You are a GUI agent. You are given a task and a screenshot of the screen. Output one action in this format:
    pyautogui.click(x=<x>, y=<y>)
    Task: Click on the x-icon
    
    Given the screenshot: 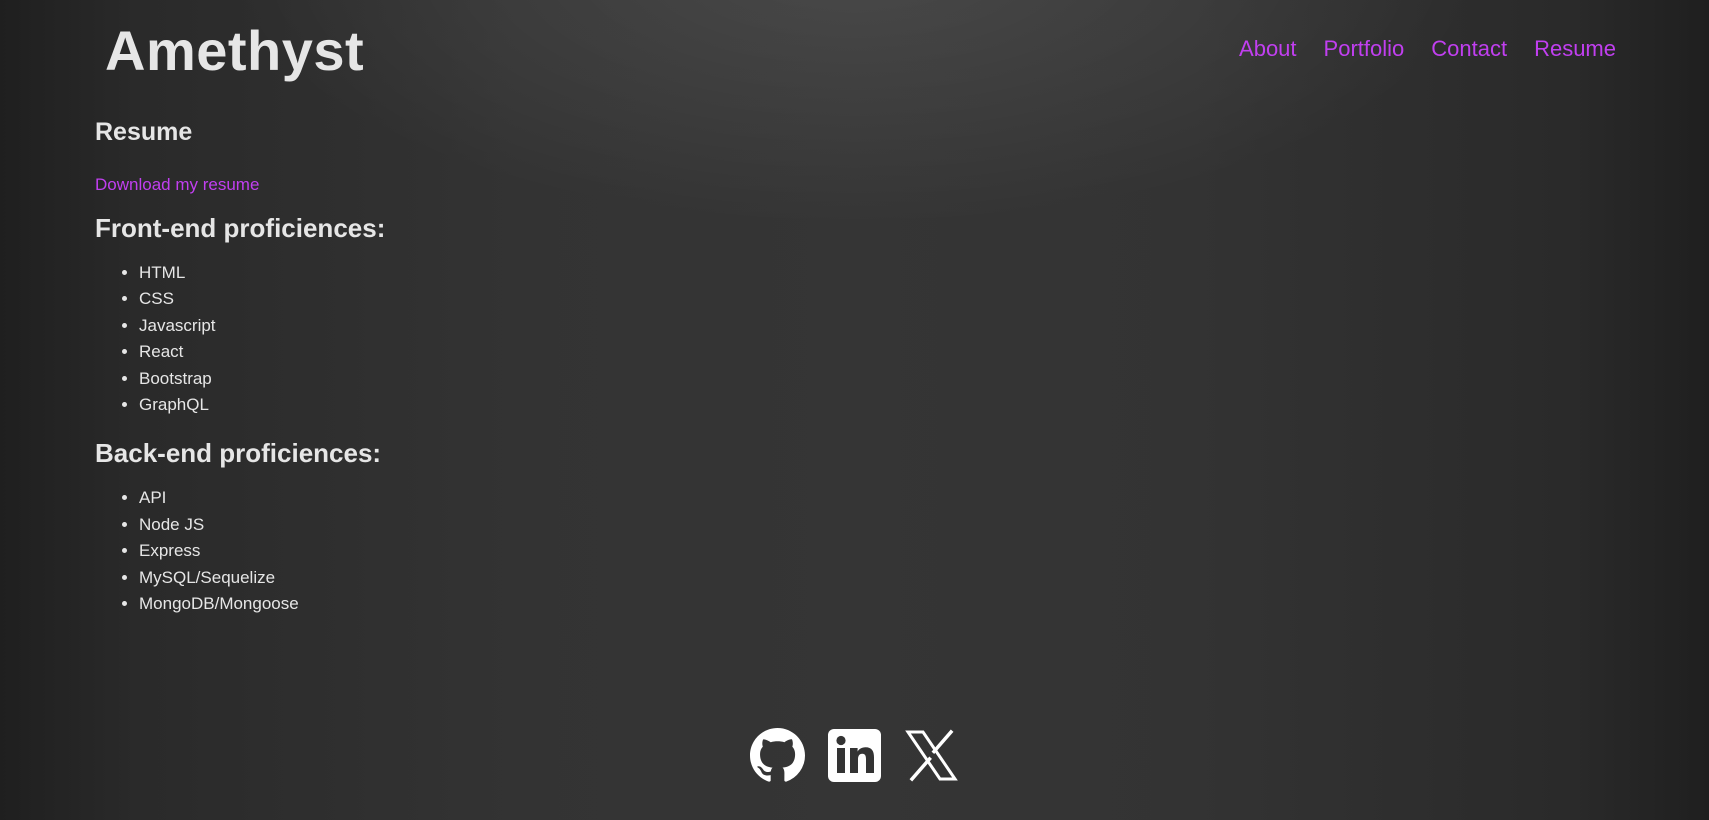 What is the action you would take?
    pyautogui.click(x=931, y=755)
    